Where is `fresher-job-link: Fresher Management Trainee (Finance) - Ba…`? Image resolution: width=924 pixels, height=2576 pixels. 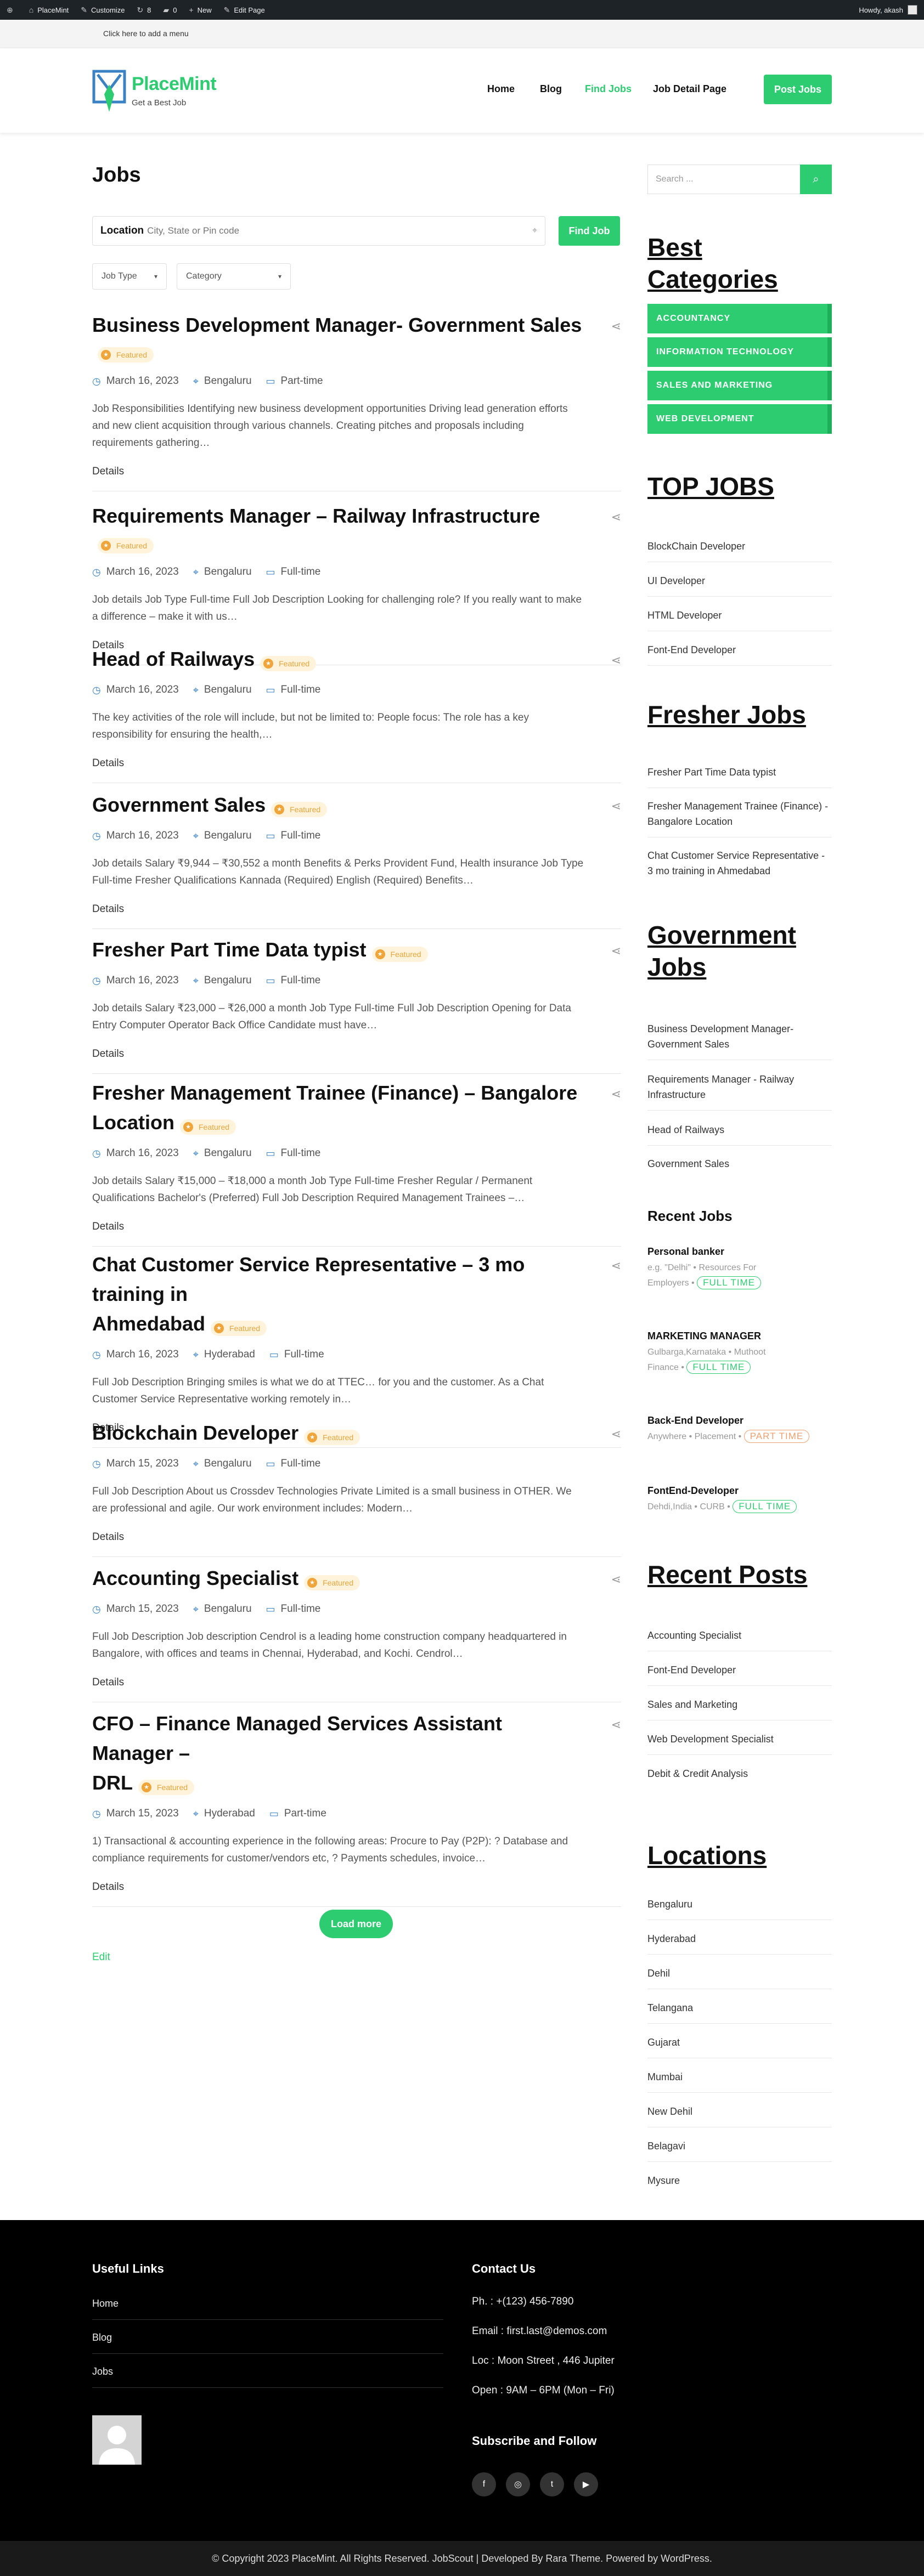 fresher-job-link: Fresher Management Trainee (Finance) - Ba… is located at coordinates (739, 814).